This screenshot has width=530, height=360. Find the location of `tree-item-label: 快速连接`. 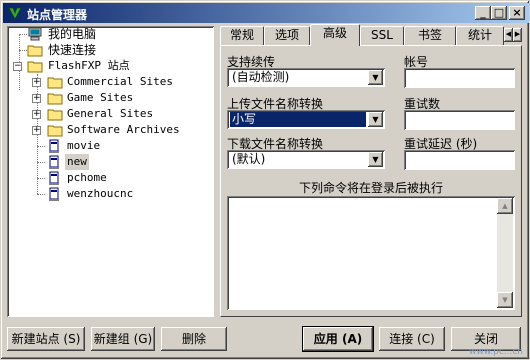

tree-item-label: 快速连接 is located at coordinates (72, 50).